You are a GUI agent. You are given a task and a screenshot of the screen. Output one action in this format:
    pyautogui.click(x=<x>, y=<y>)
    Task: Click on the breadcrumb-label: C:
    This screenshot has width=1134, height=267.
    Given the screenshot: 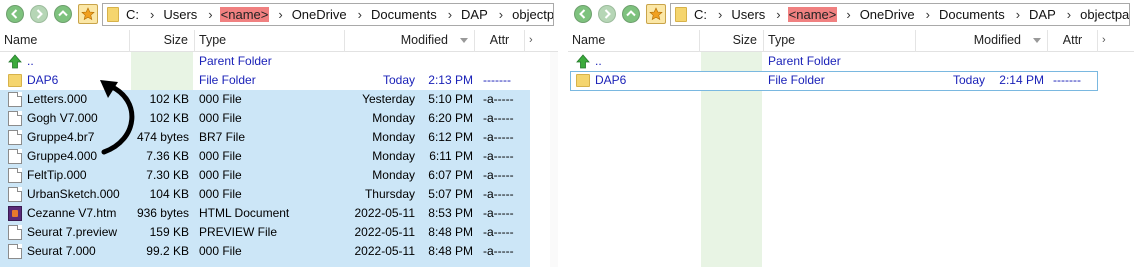 What is the action you would take?
    pyautogui.click(x=132, y=14)
    